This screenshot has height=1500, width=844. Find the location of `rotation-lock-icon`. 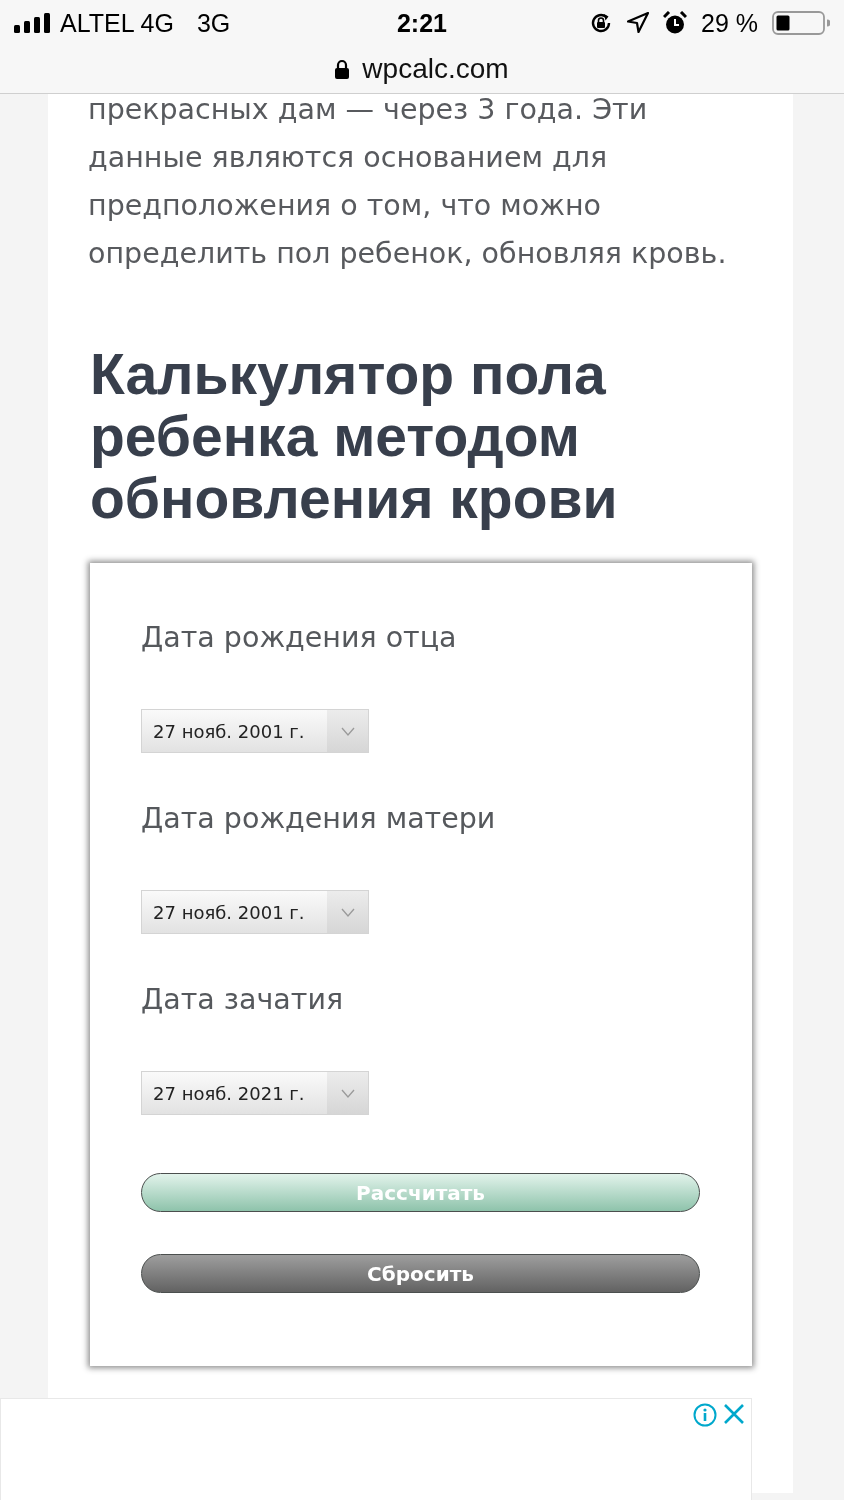

rotation-lock-icon is located at coordinates (601, 23).